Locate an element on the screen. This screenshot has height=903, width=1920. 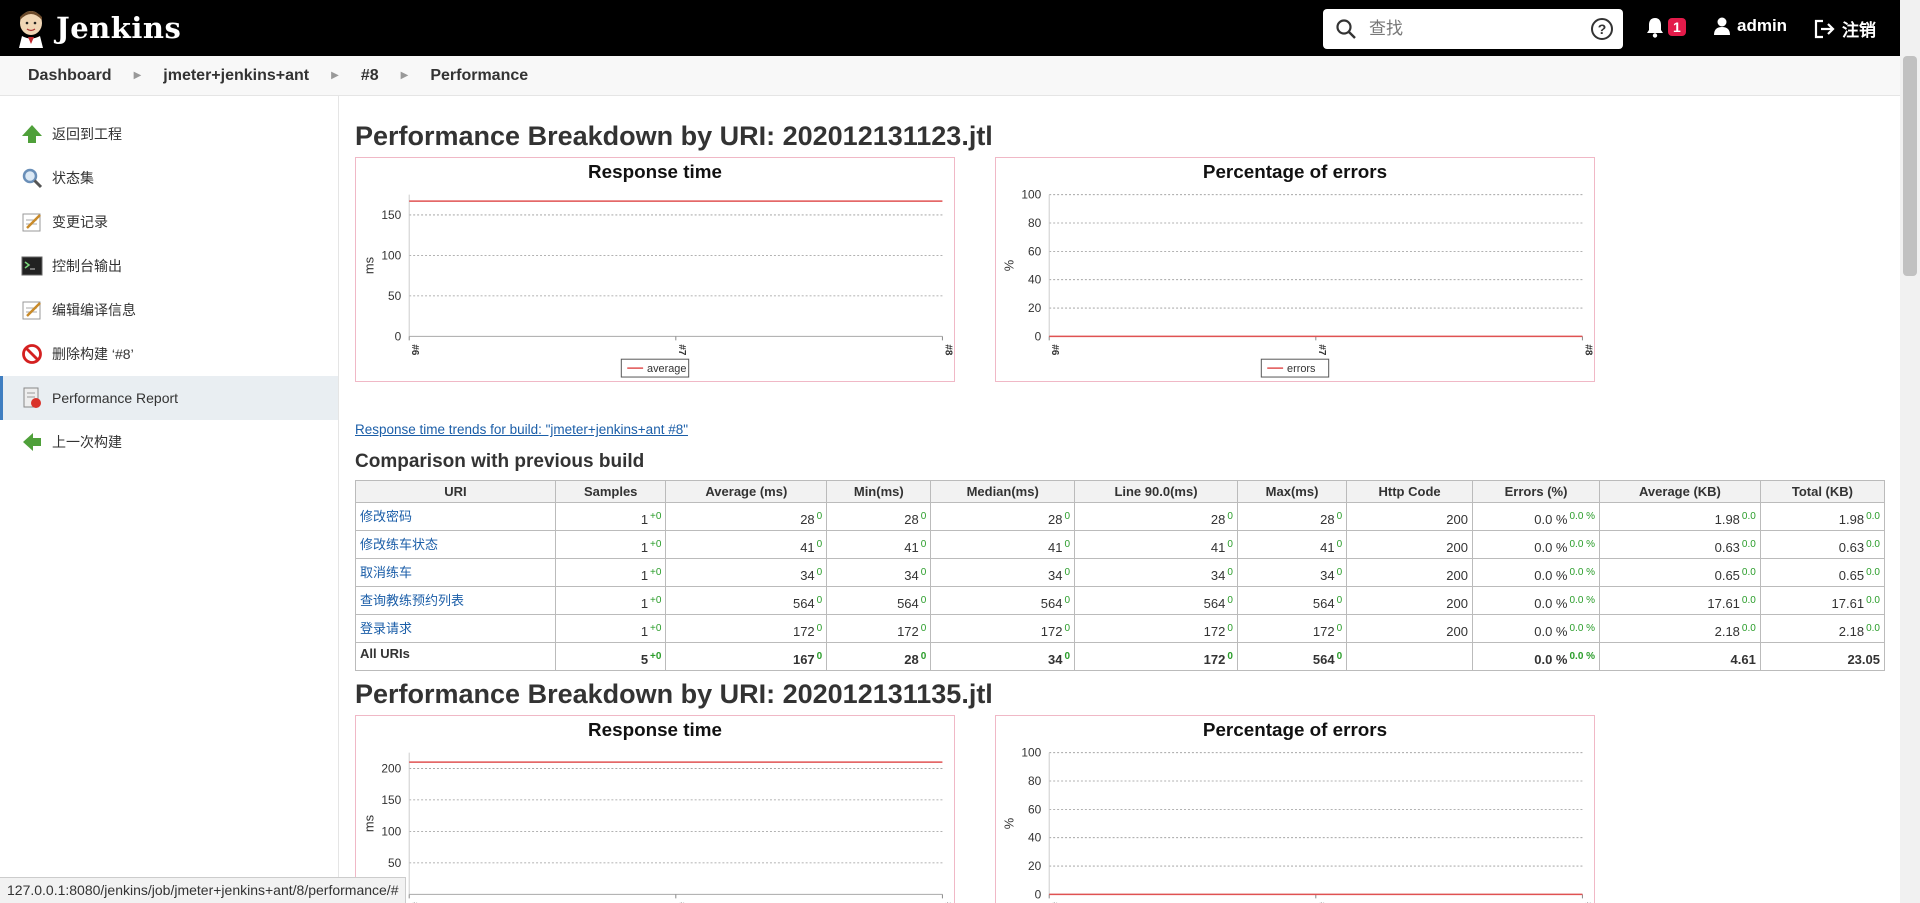
chart-title: Response time is located at coordinates (655, 729).